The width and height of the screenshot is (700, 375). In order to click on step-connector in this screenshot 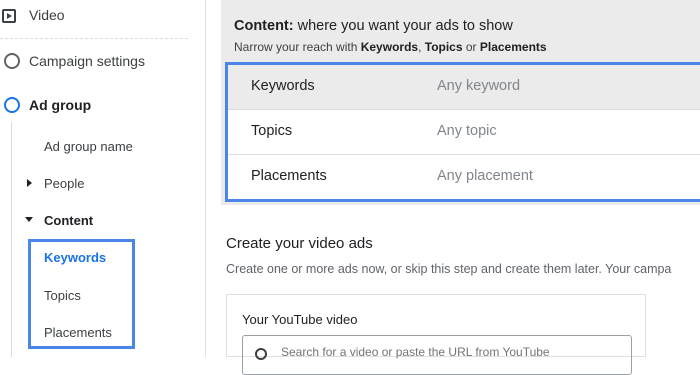, I will do `click(11, 239)`.